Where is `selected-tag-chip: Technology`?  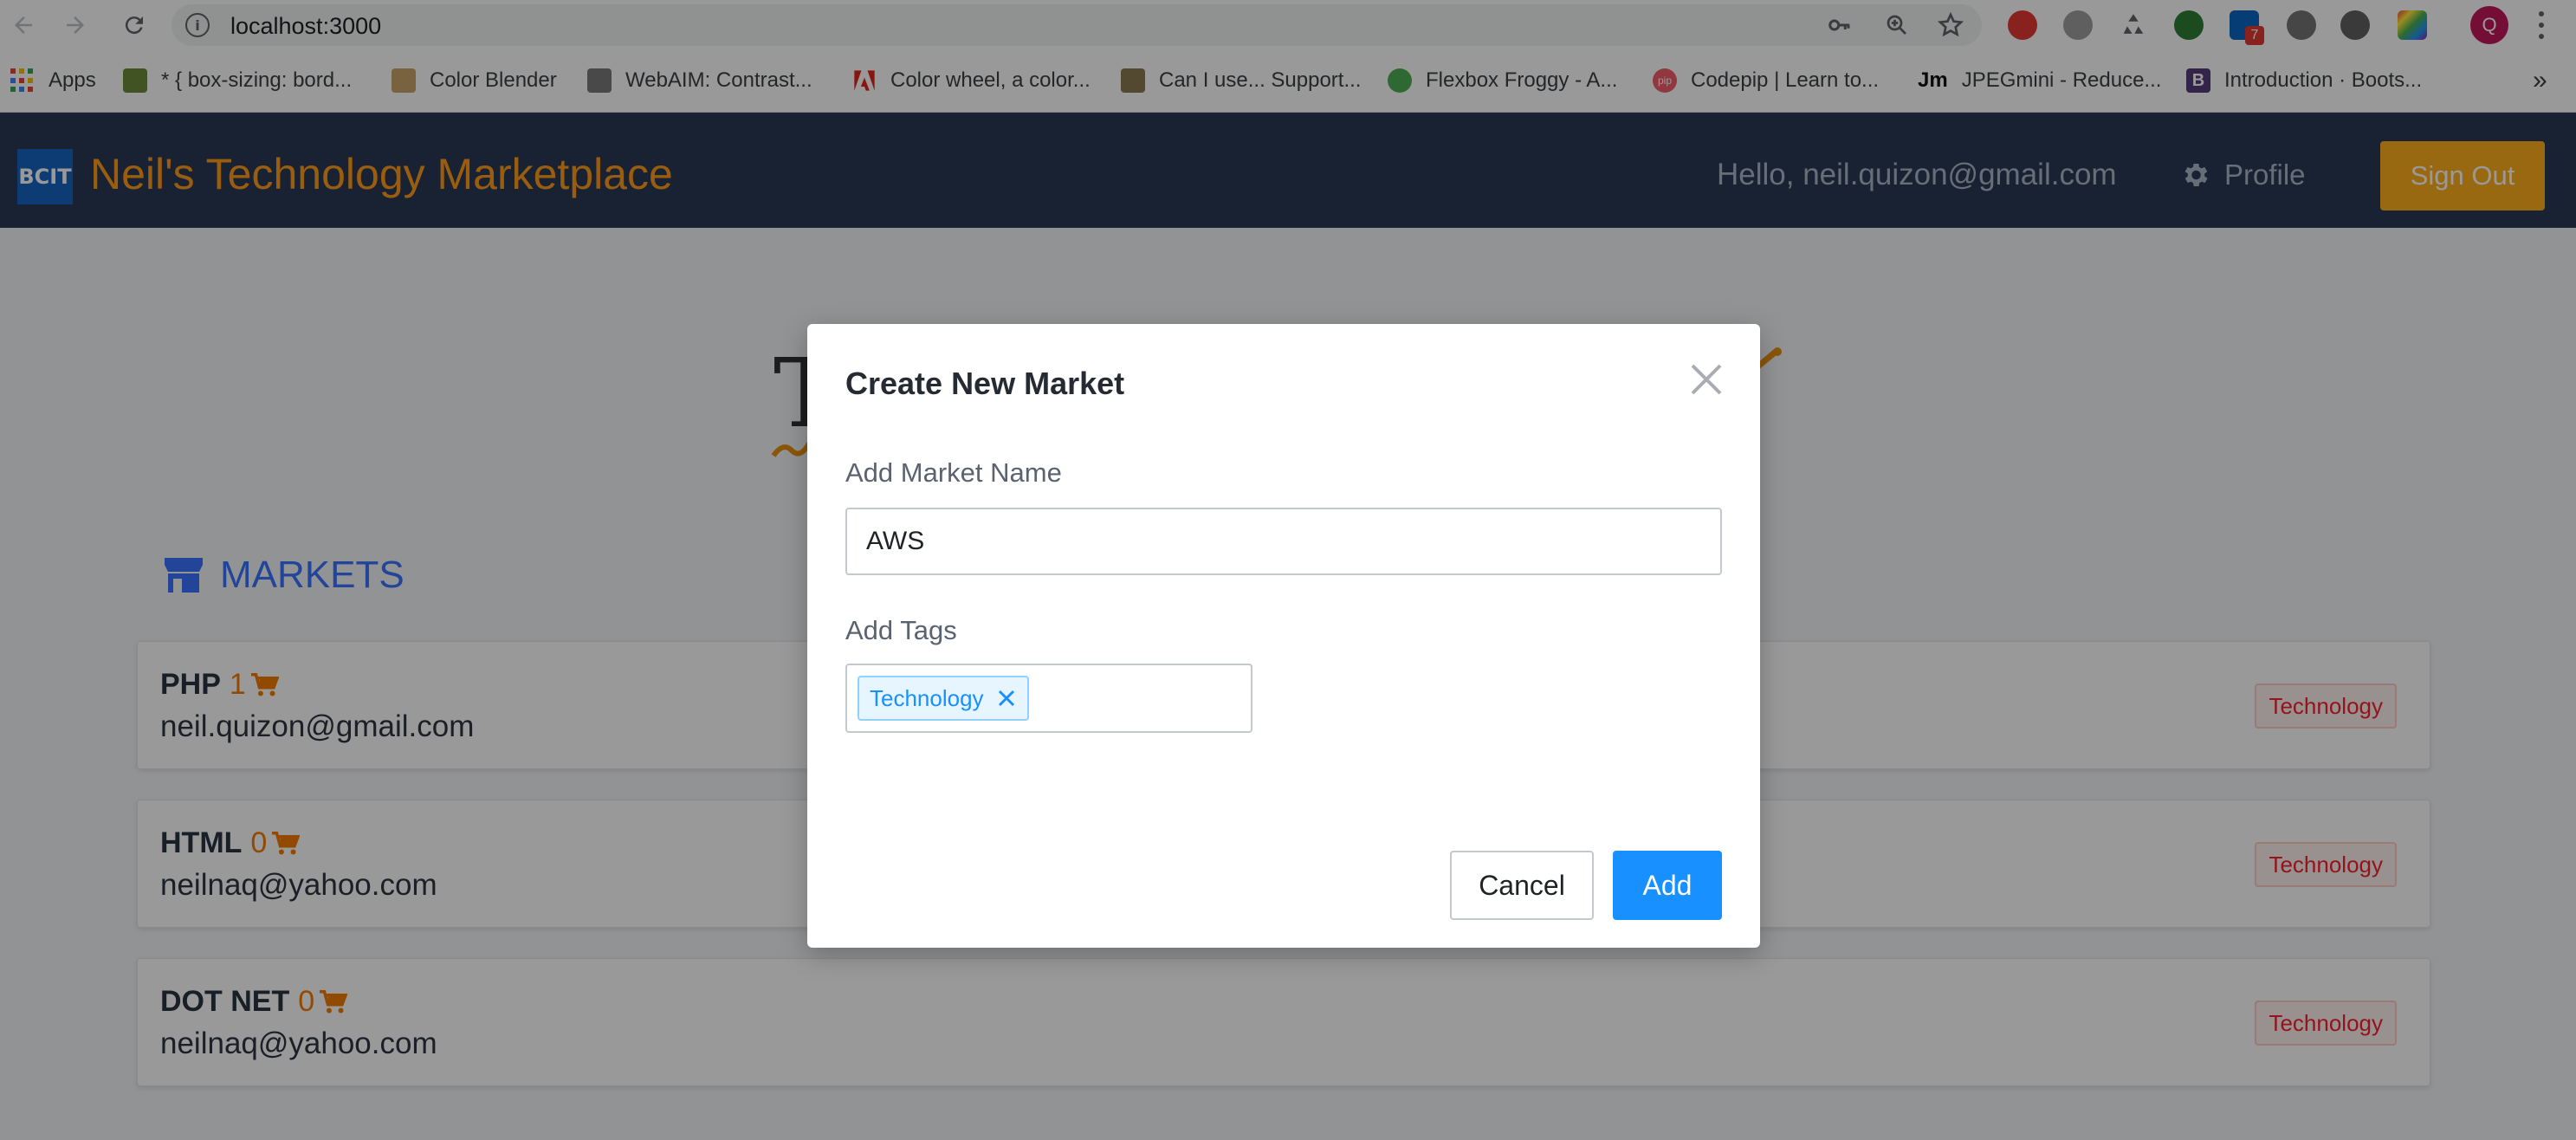
selected-tag-chip: Technology is located at coordinates (943, 698).